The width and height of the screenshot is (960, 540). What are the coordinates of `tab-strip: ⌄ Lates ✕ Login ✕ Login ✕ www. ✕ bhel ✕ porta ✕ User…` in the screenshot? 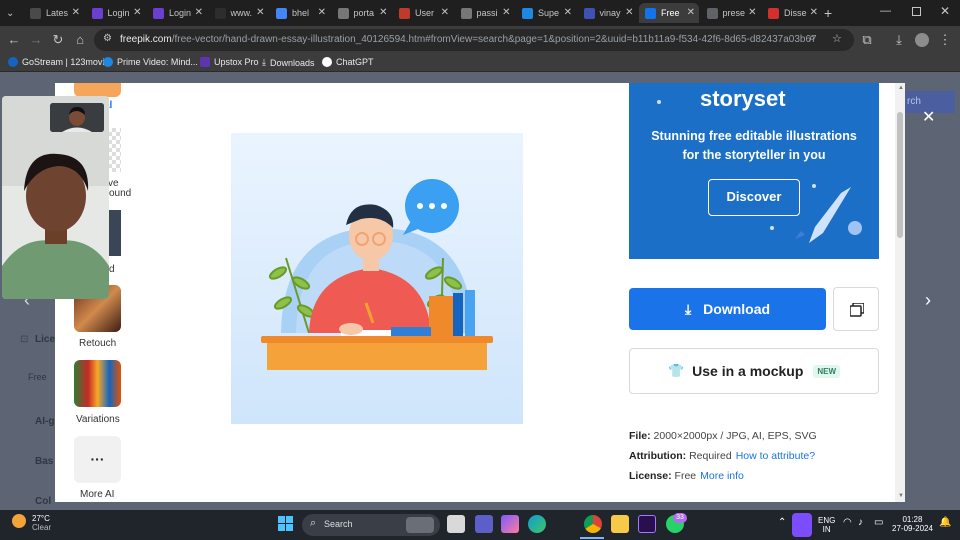 It's located at (480, 13).